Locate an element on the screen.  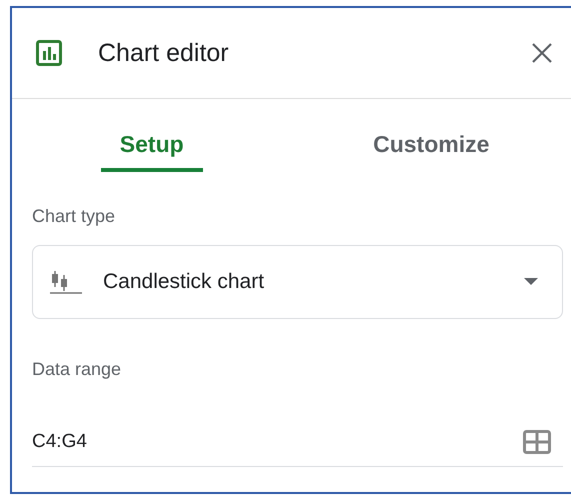
chart-icon is located at coordinates (49, 53).